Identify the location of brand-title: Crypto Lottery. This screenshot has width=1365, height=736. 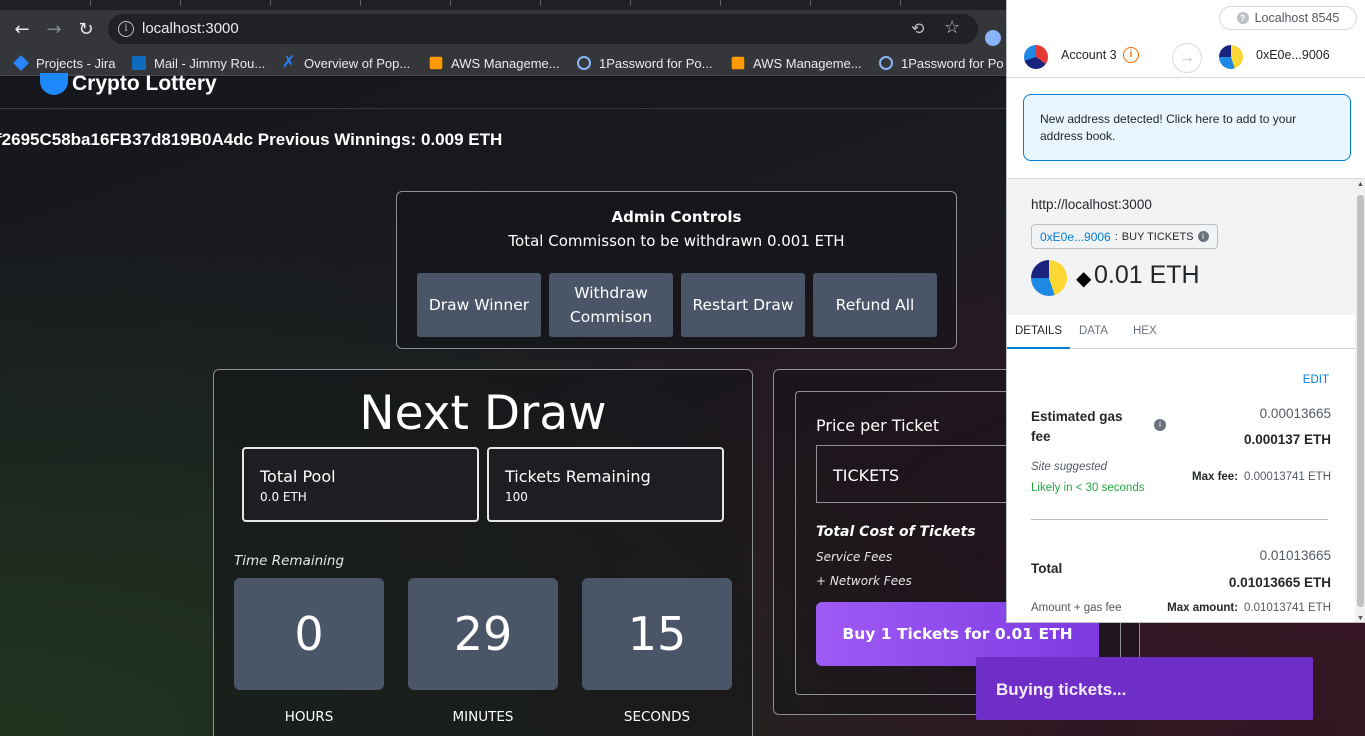
(144, 83).